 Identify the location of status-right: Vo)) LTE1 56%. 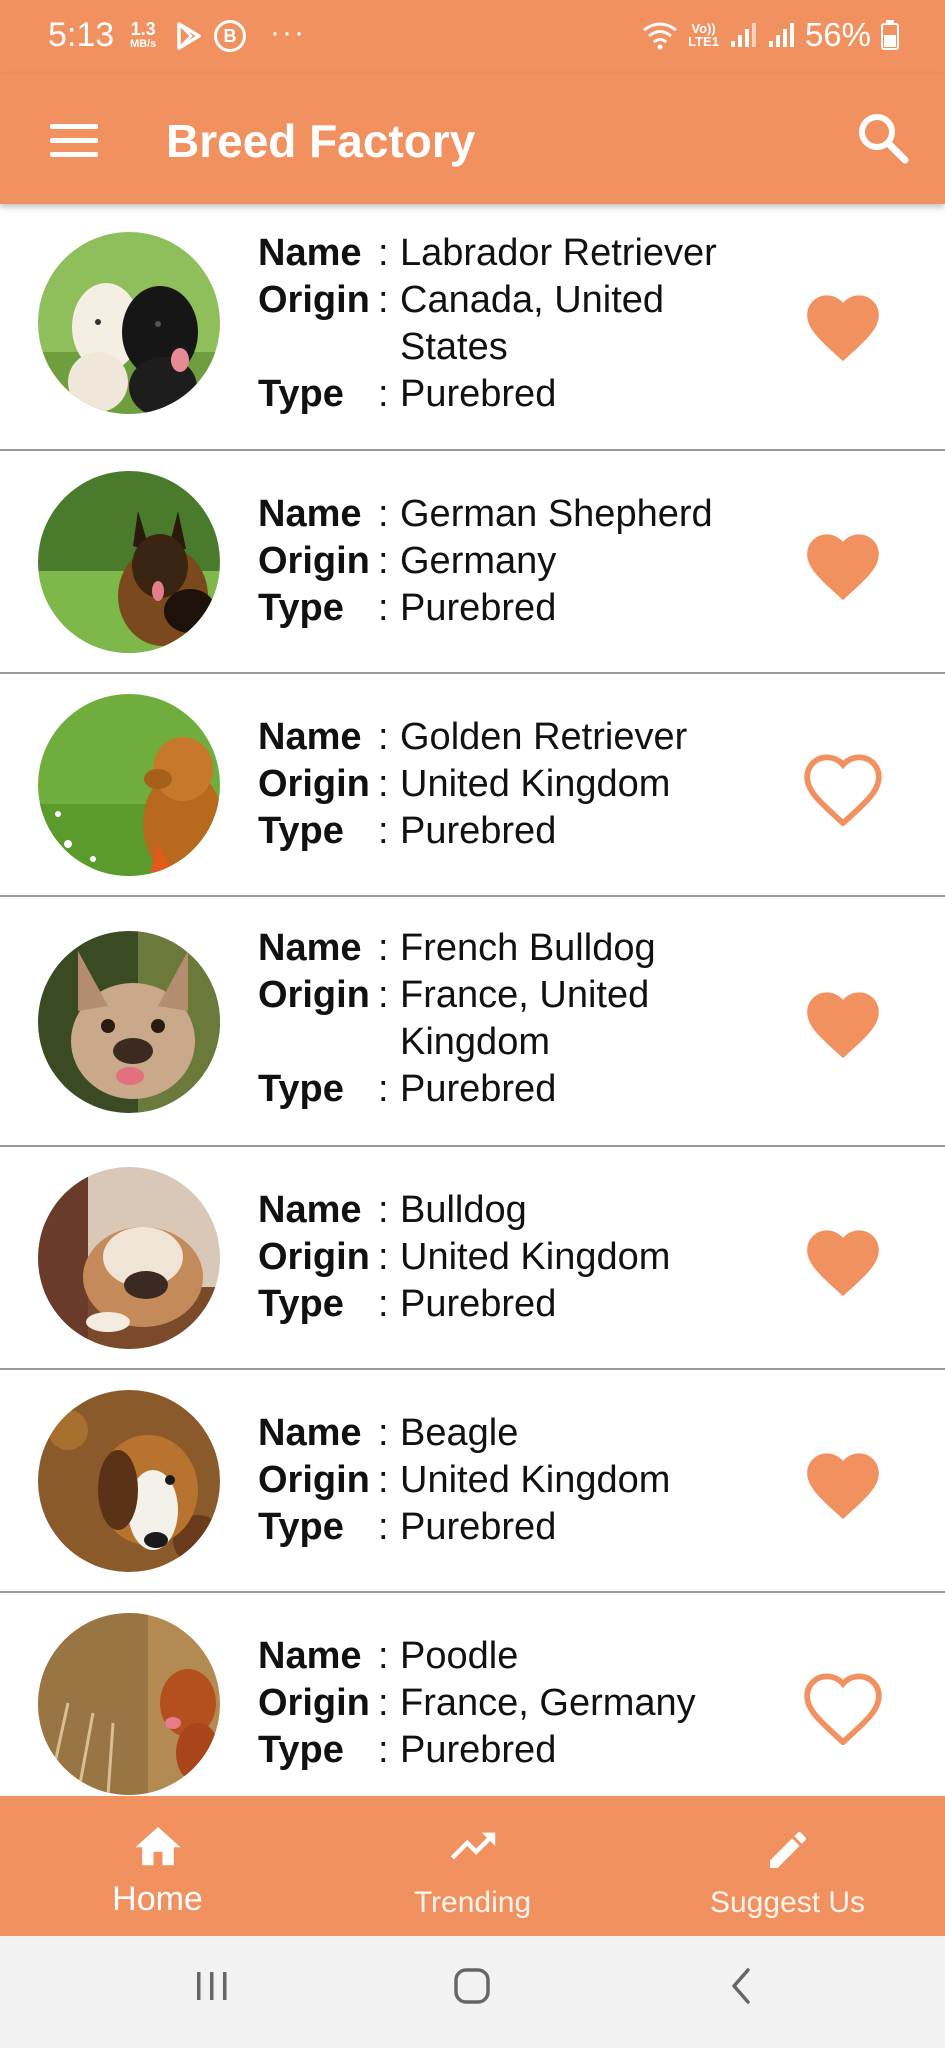
(770, 35).